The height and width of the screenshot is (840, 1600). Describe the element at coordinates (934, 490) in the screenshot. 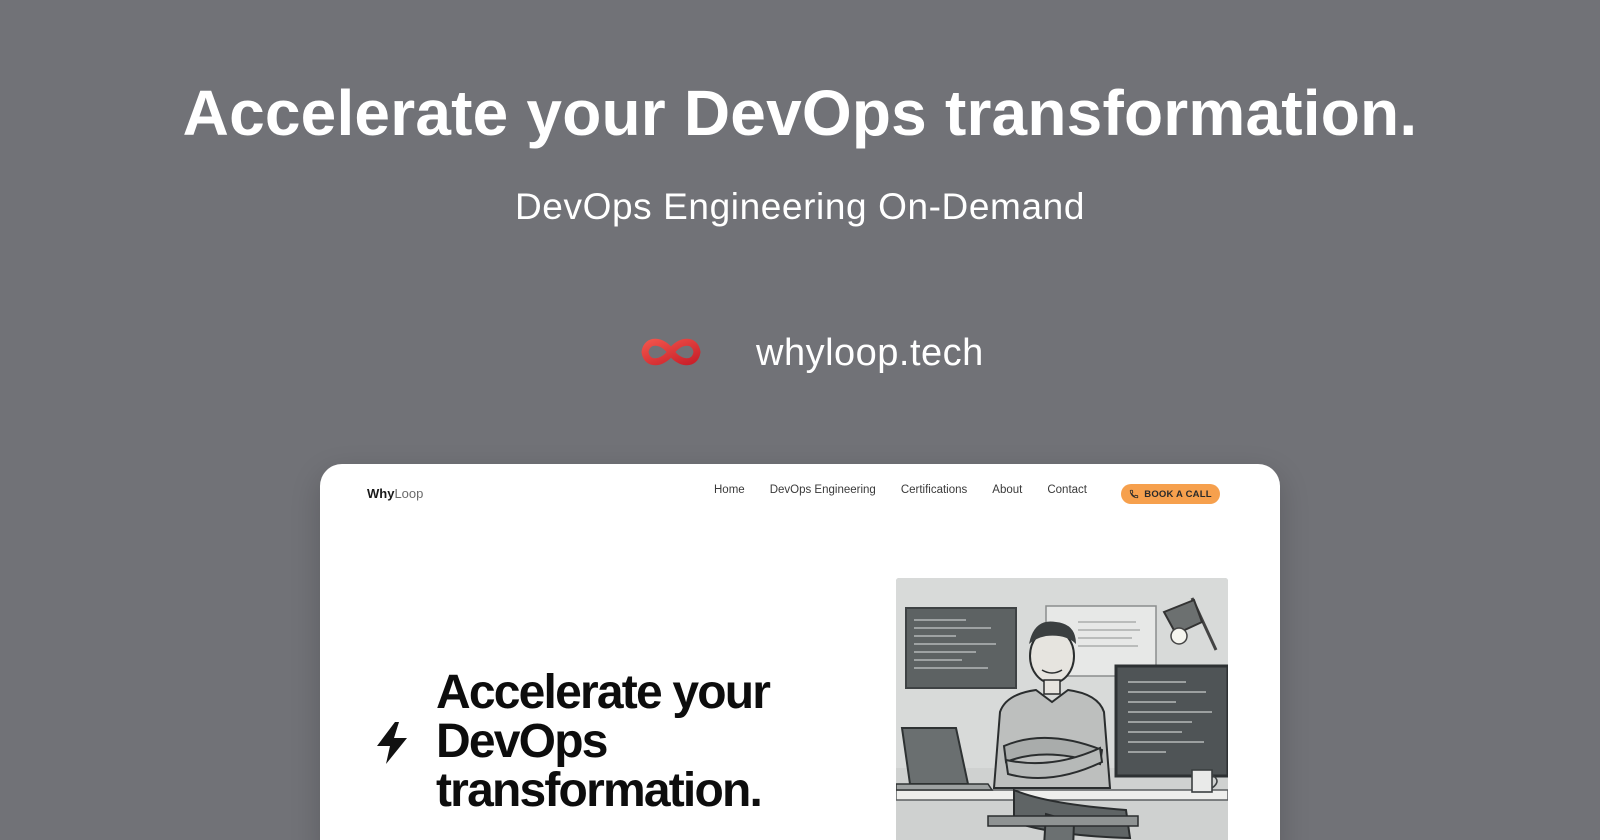

I see `nav-certifications: Certifications` at that location.